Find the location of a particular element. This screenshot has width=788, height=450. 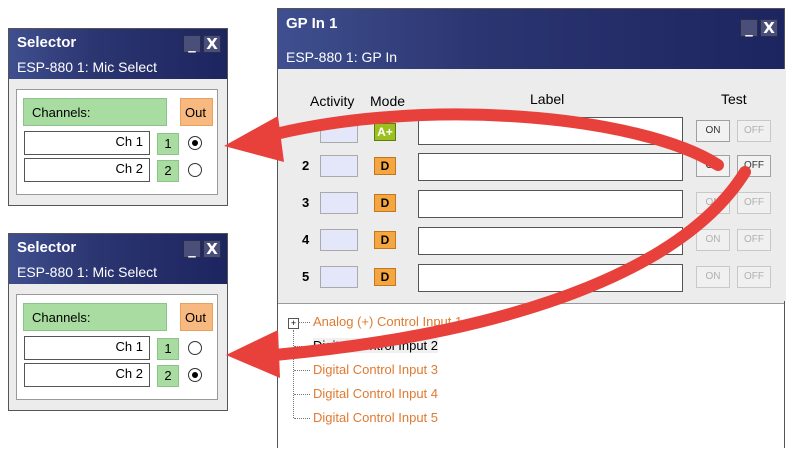

arrow-2-head is located at coordinates (253, 354).